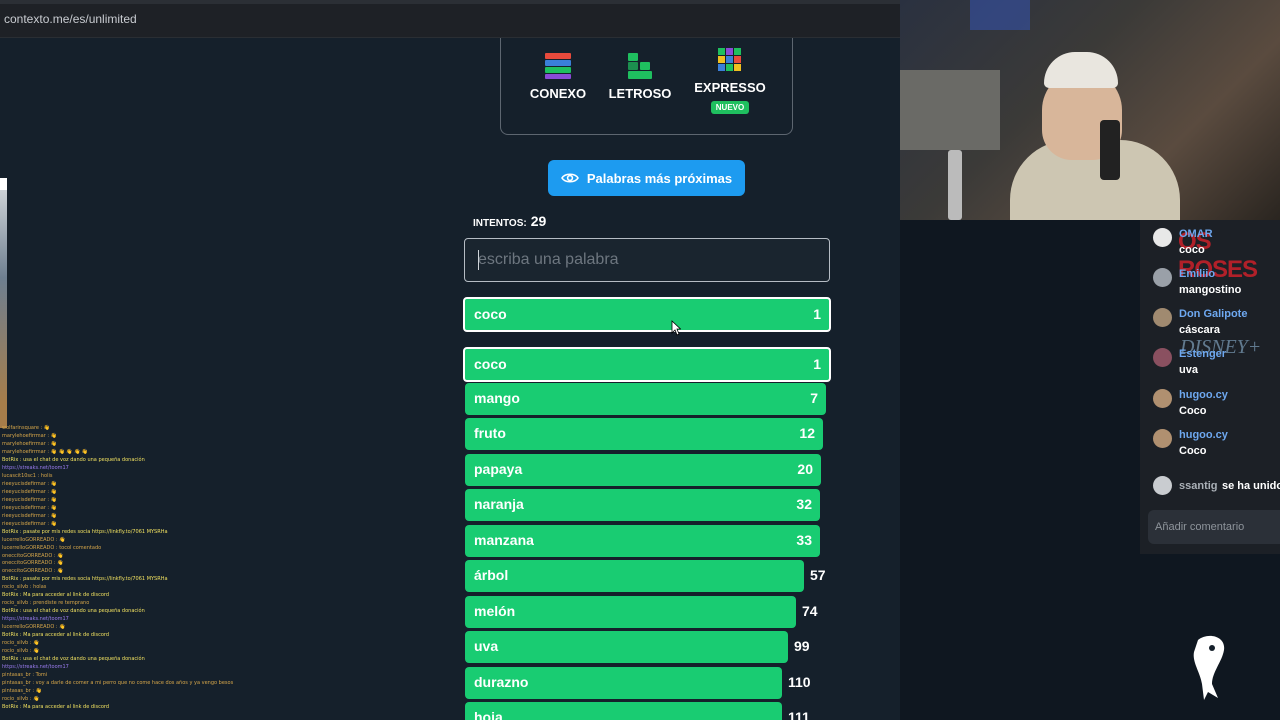 The height and width of the screenshot is (720, 1280). I want to click on mouse-cursor-icon, so click(676, 328).